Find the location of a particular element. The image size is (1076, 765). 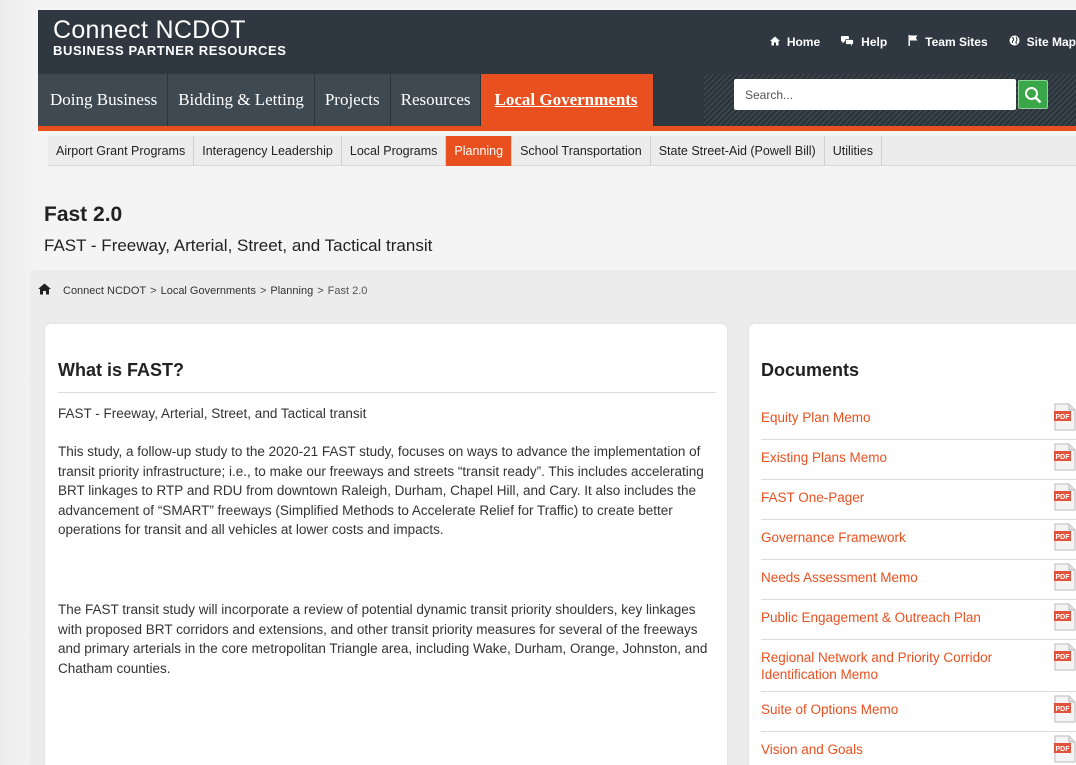

document-link: FAST One-Pager is located at coordinates (896, 497).